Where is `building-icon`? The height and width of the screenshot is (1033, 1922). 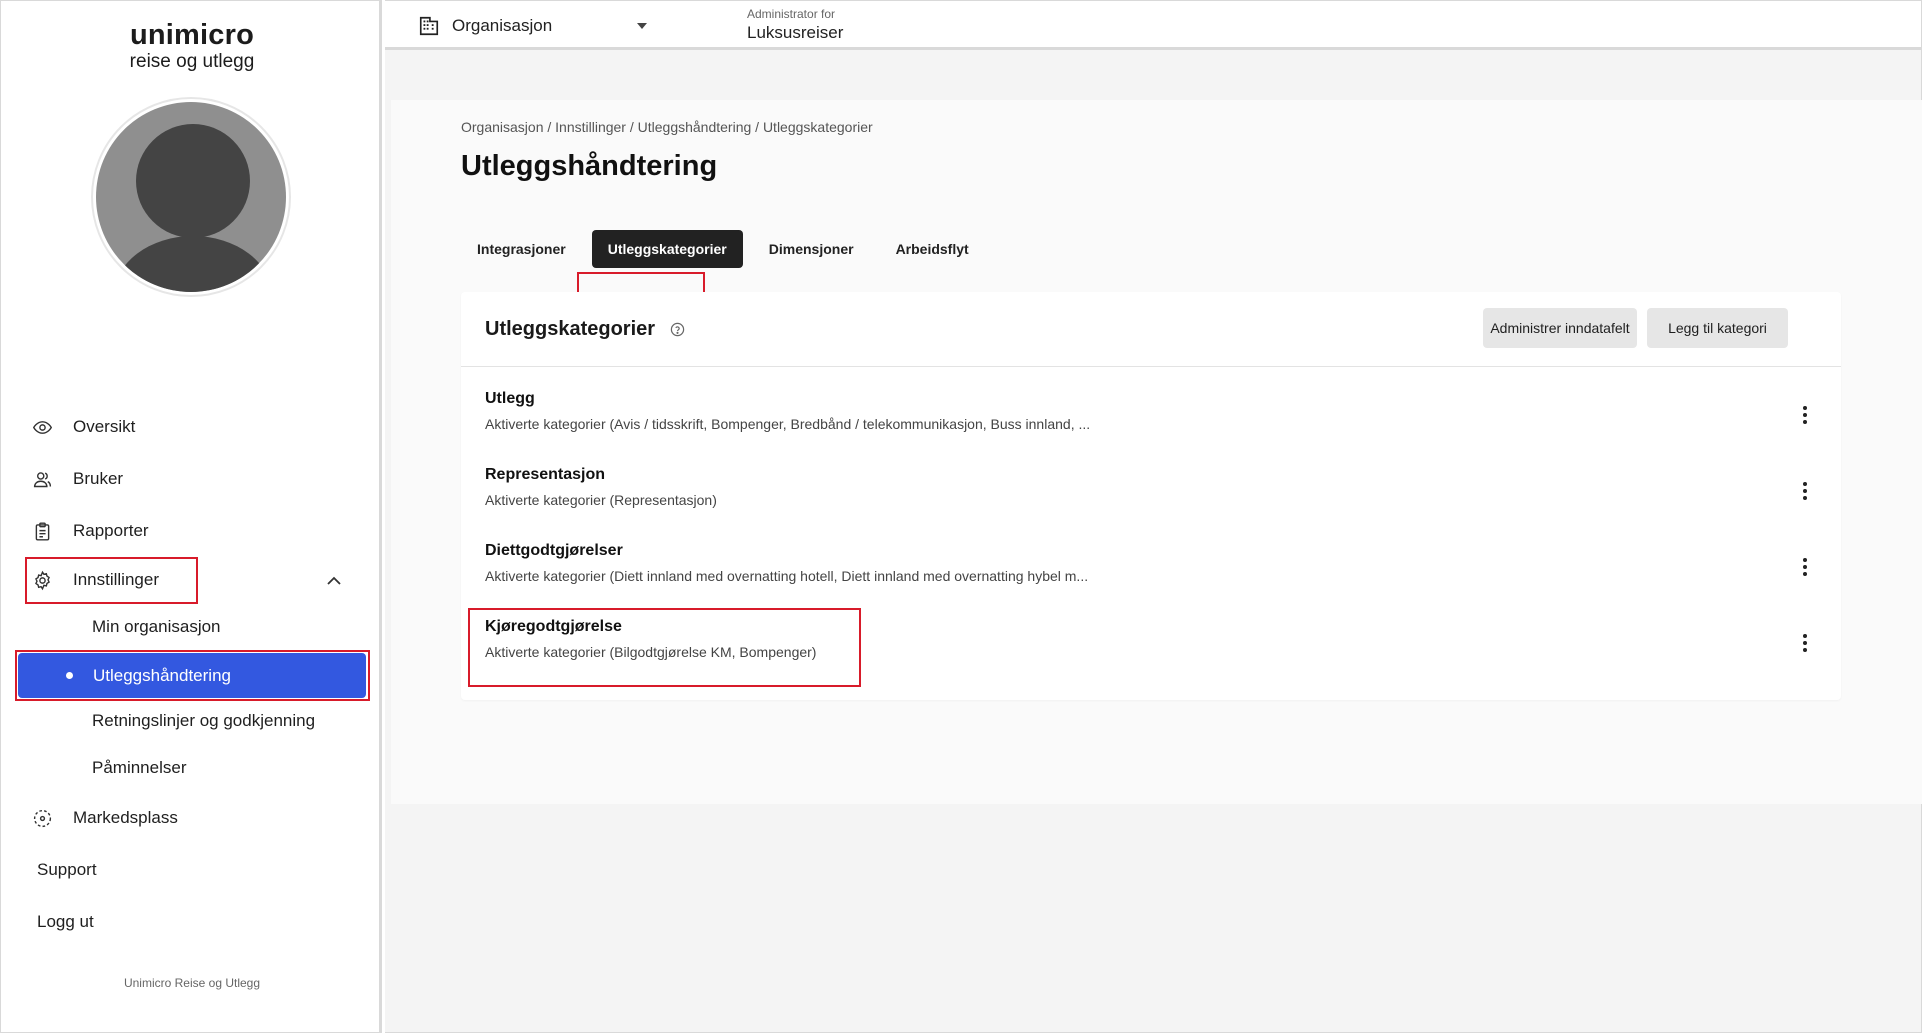
building-icon is located at coordinates (429, 26).